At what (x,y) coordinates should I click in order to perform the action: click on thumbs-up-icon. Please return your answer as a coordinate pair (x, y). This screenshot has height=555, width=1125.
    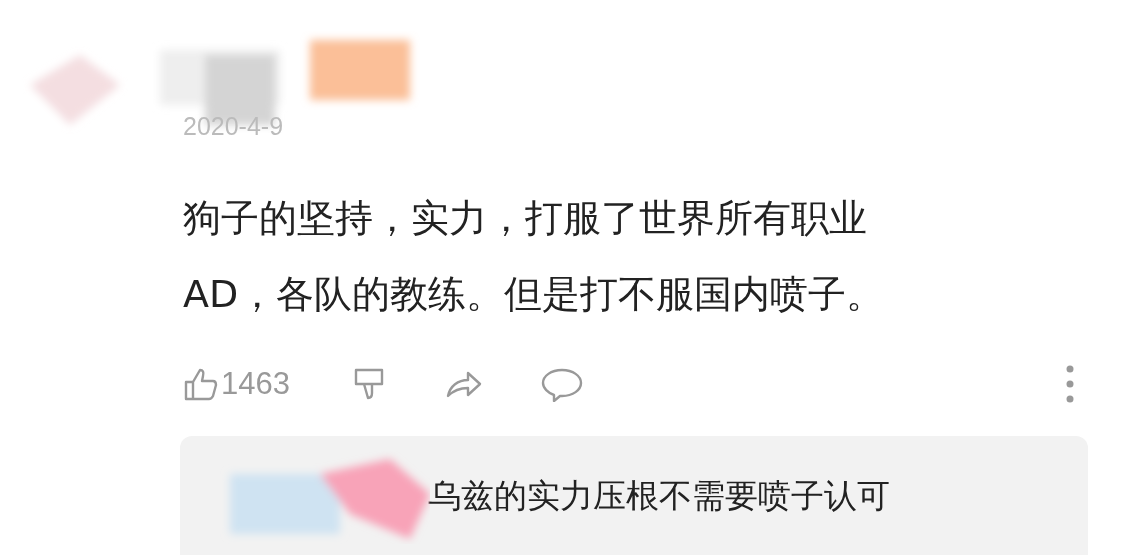
    Looking at the image, I should click on (201, 384).